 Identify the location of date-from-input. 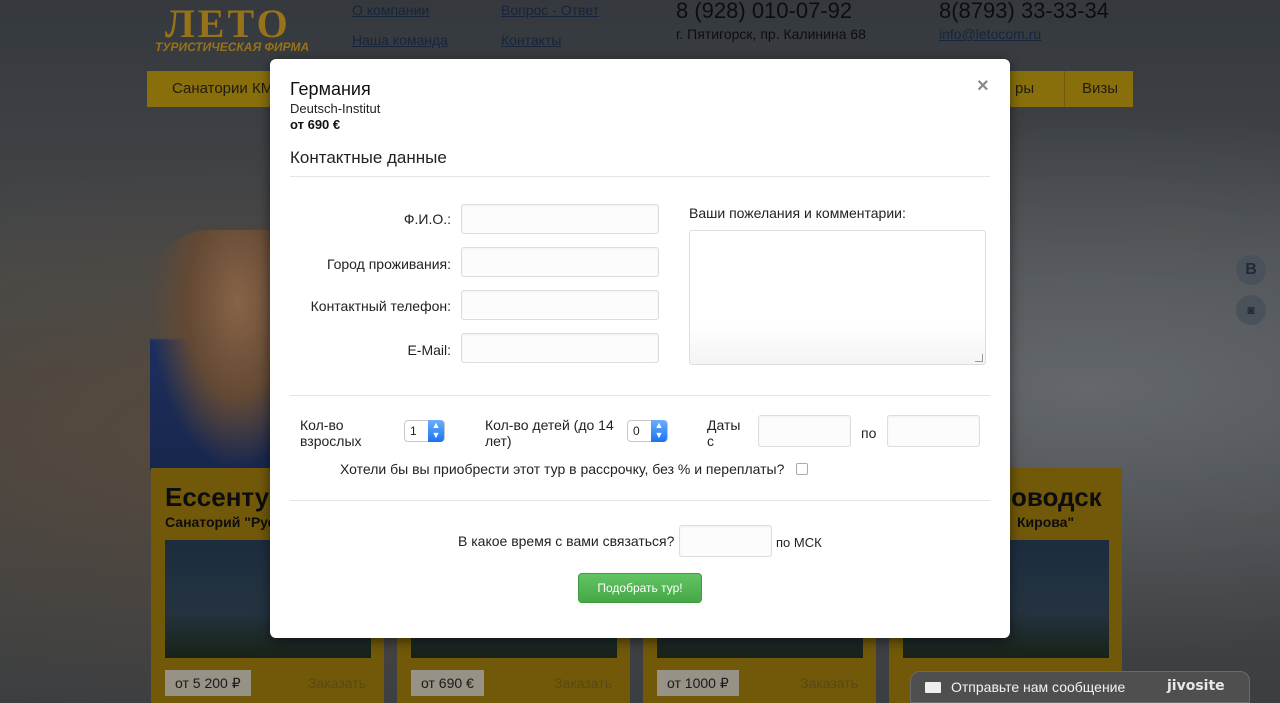
(804, 431).